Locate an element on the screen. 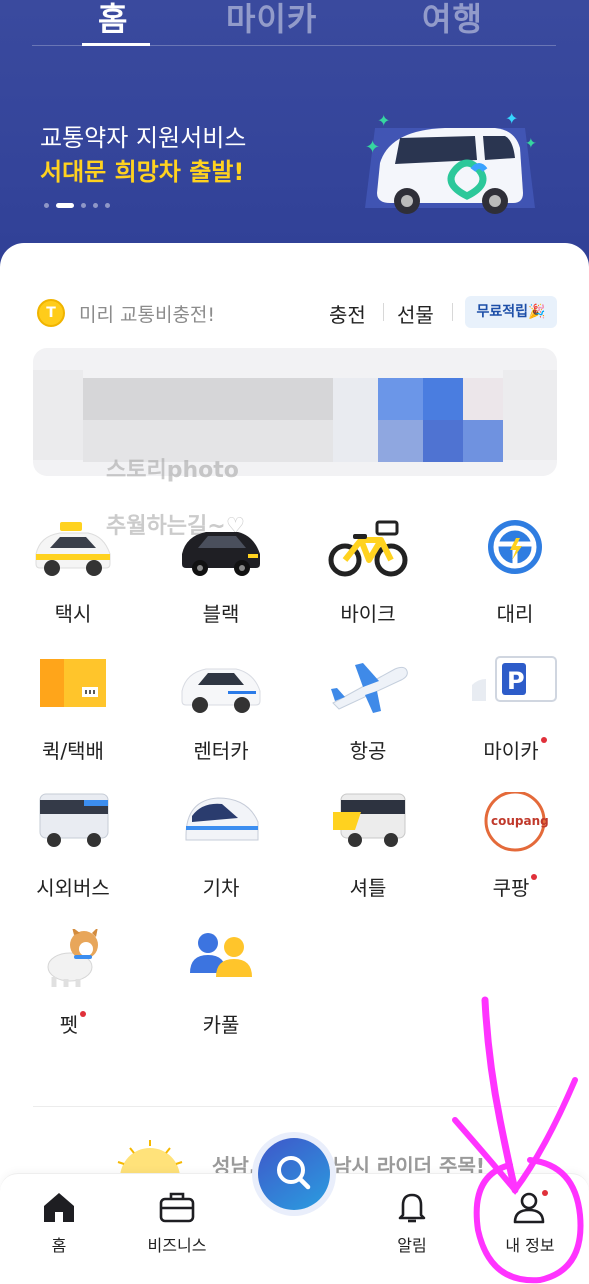 The image size is (589, 1284). service-pet: 펫 is located at coordinates (73, 984).